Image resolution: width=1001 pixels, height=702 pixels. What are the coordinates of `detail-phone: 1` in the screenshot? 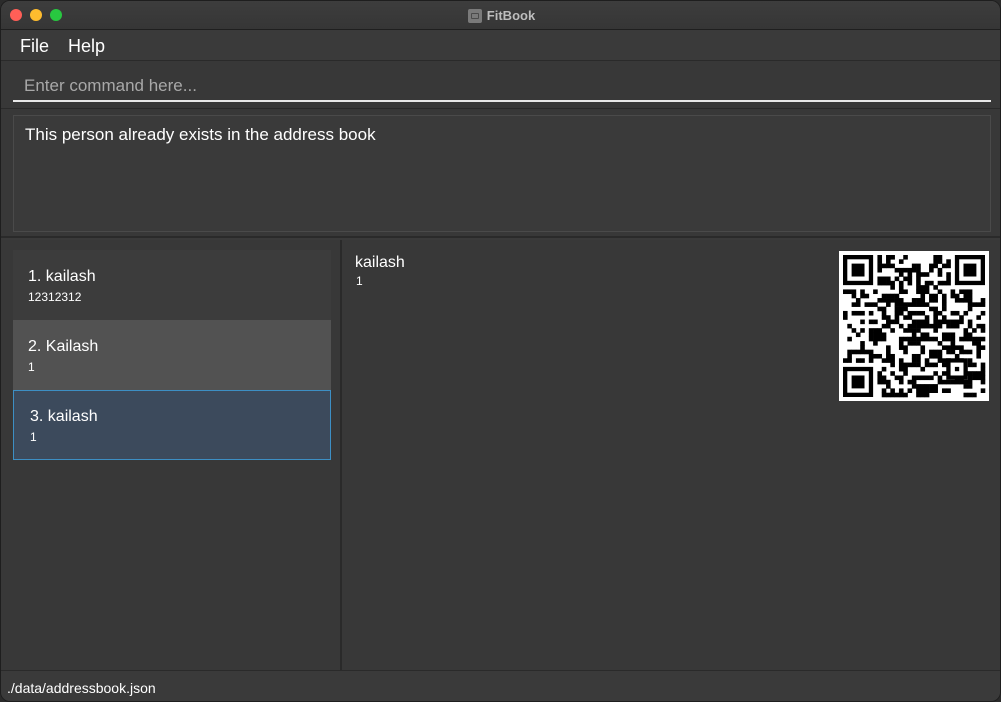 It's located at (359, 281).